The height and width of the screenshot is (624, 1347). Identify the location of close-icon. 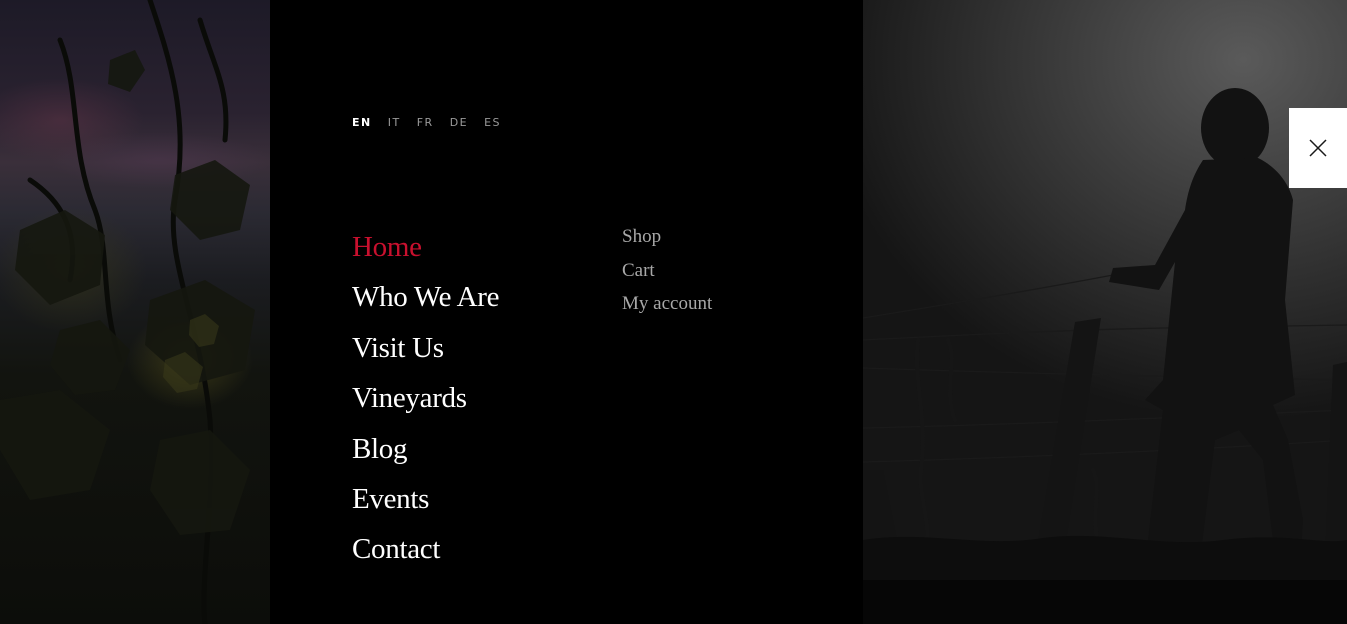
(1318, 148).